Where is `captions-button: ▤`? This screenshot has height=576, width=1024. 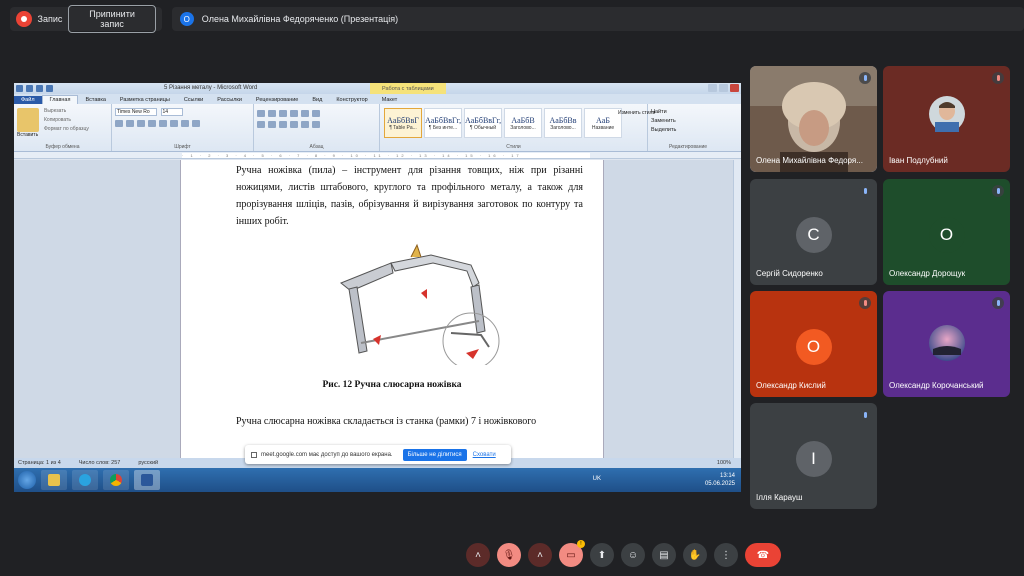
captions-button: ▤ is located at coordinates (664, 555).